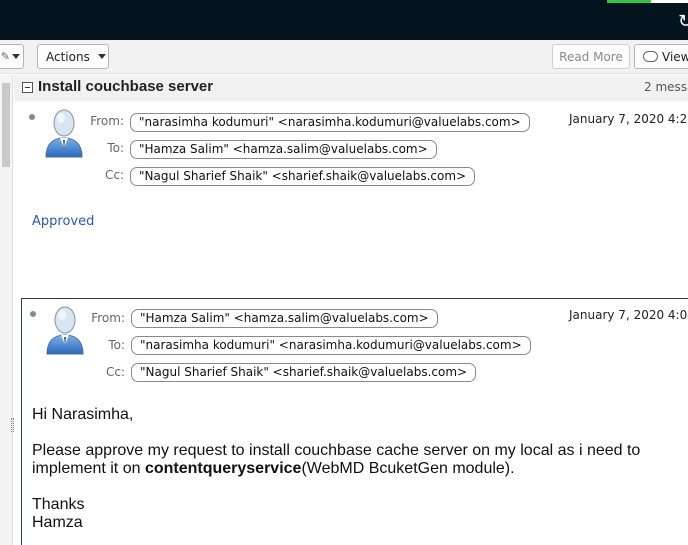  Describe the element at coordinates (628, 315) in the screenshot. I see `message-date: January 7, 2020 4:04 P` at that location.